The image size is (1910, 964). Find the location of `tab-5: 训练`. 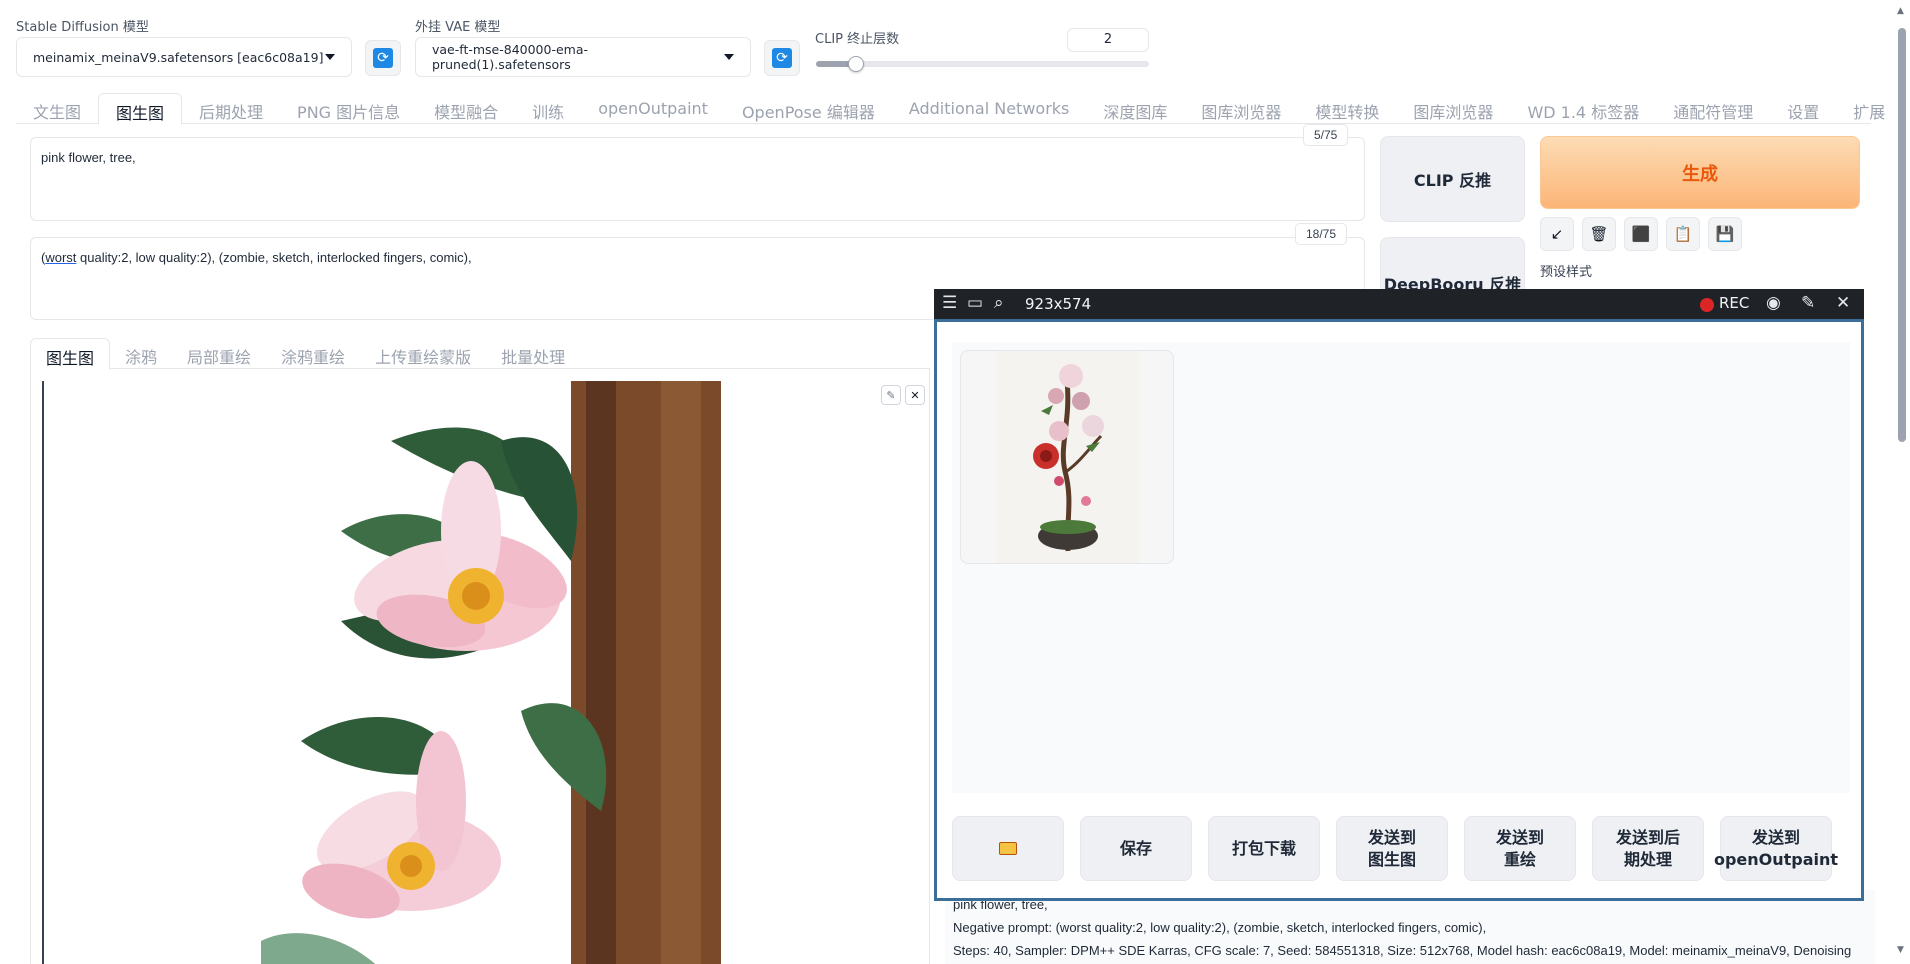

tab-5: 训练 is located at coordinates (548, 108).